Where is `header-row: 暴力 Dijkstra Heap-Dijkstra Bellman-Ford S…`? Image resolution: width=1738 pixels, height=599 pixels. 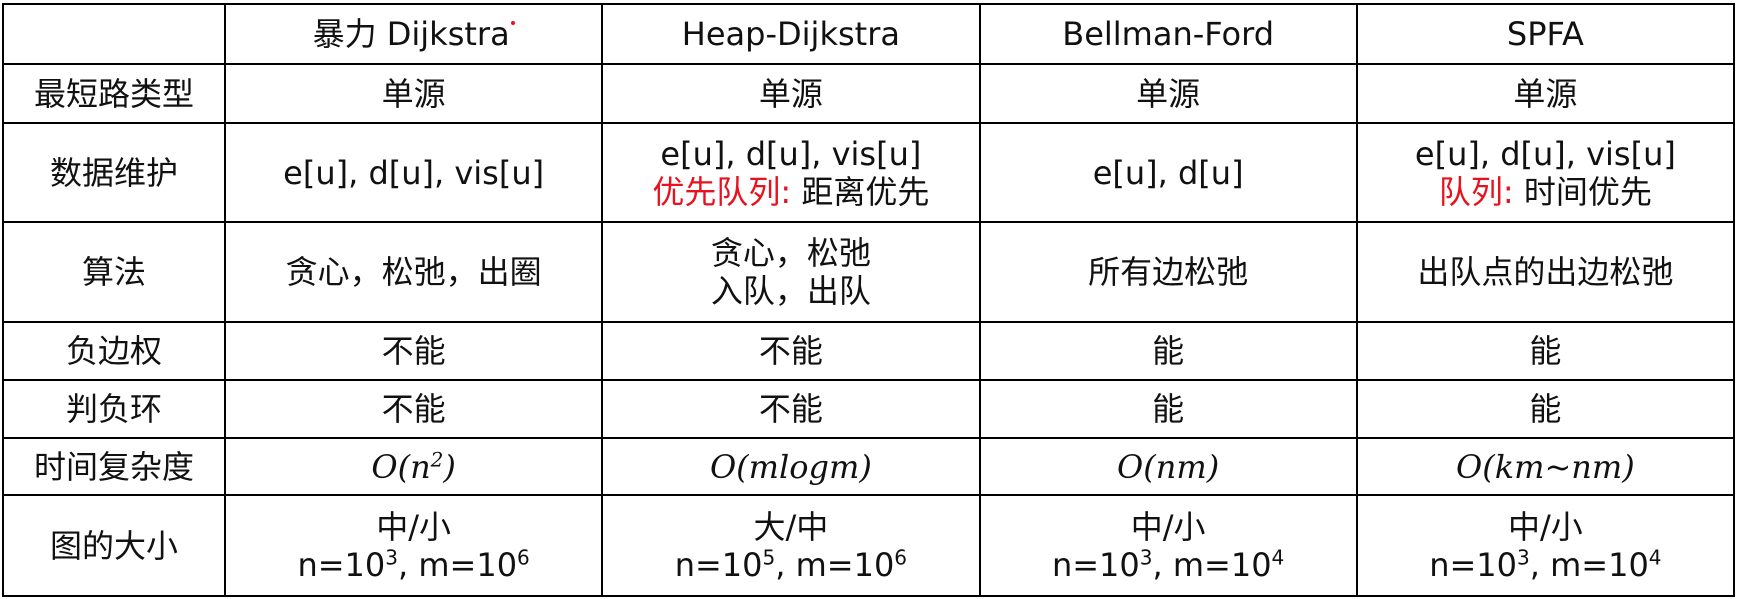 header-row: 暴力 Dijkstra Heap-Dijkstra Bellman-Ford S… is located at coordinates (869, 34).